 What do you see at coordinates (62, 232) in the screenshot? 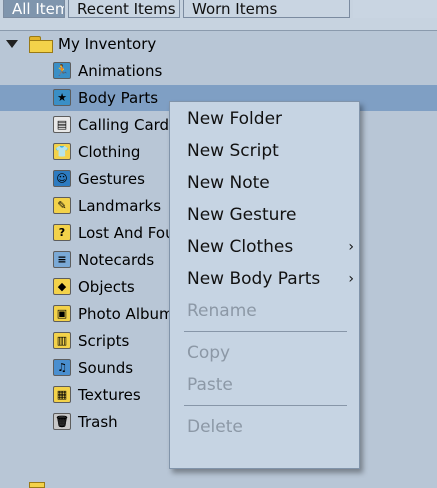
I see `lost-and-found-folder-icon: ?` at bounding box center [62, 232].